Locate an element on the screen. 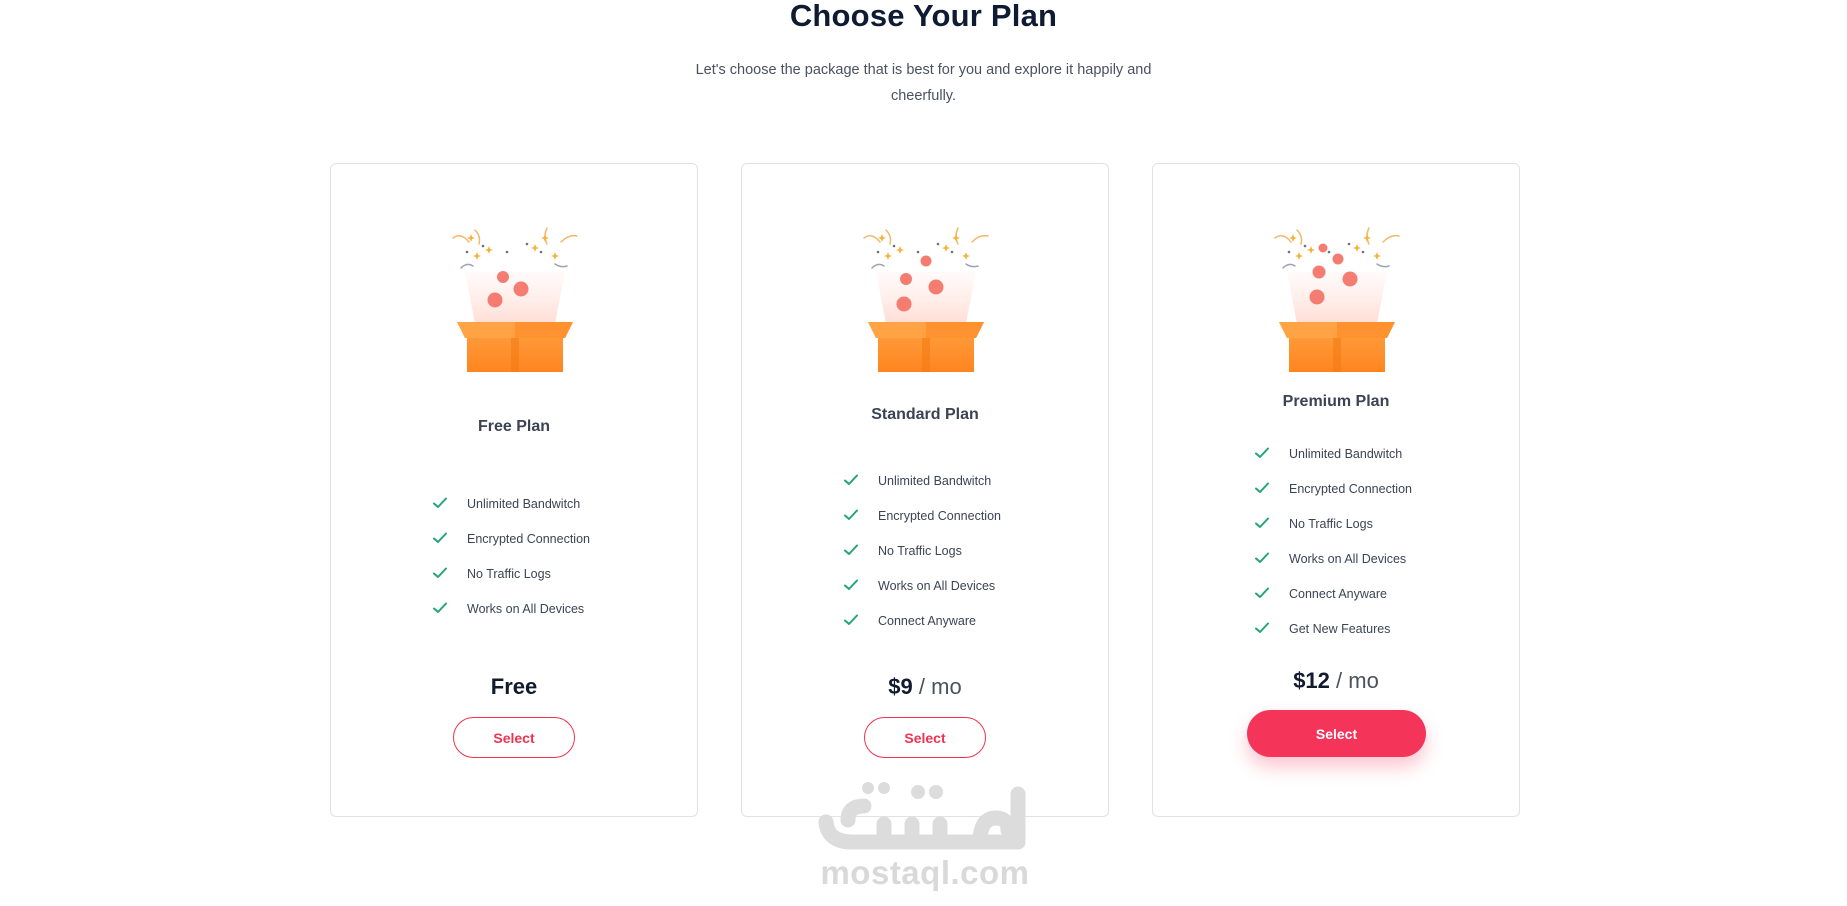 The width and height of the screenshot is (1847, 906). feature-item: Get New Features is located at coordinates (1336, 636).